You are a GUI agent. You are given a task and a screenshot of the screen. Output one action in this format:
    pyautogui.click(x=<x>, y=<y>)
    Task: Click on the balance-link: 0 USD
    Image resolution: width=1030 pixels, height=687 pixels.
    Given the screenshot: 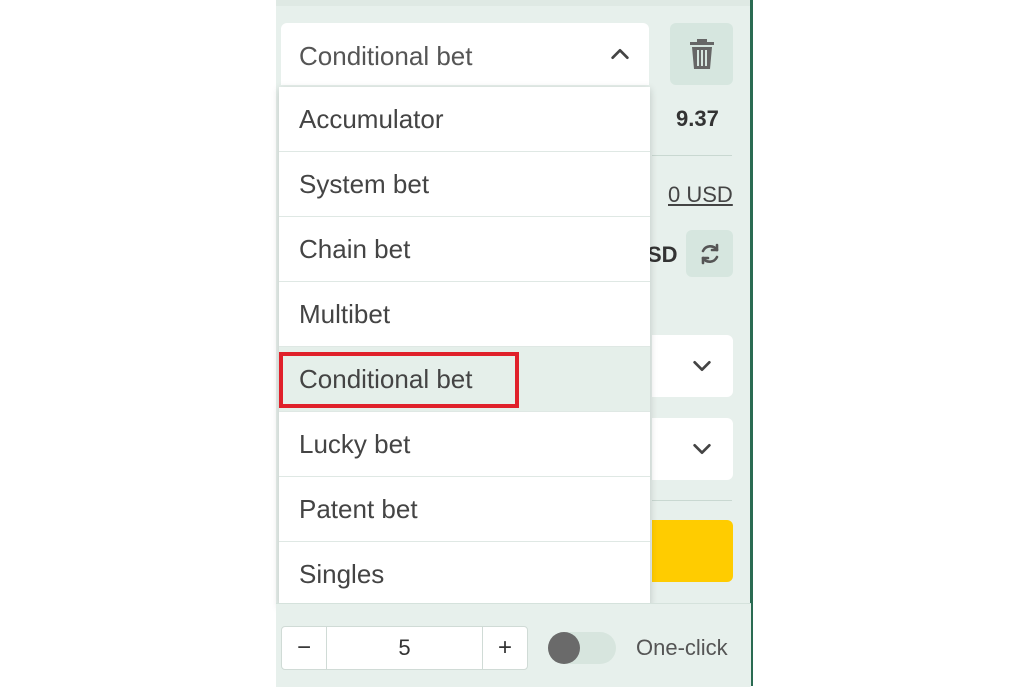 What is the action you would take?
    pyautogui.click(x=700, y=195)
    